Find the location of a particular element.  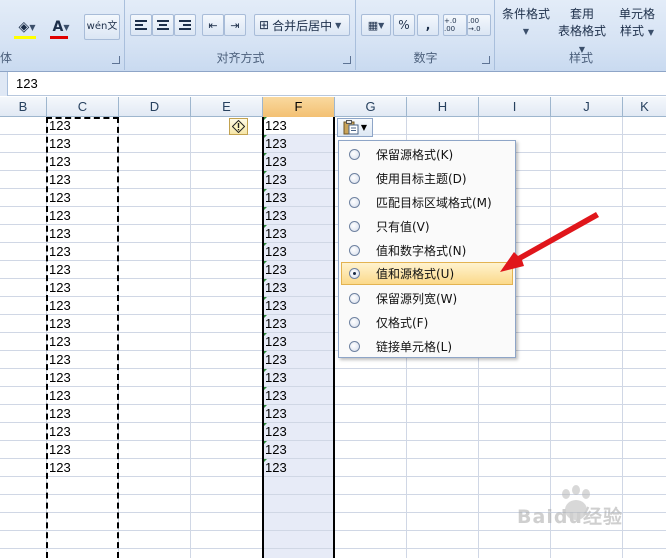

decrease-indent-icon: ⇤ is located at coordinates (213, 25).